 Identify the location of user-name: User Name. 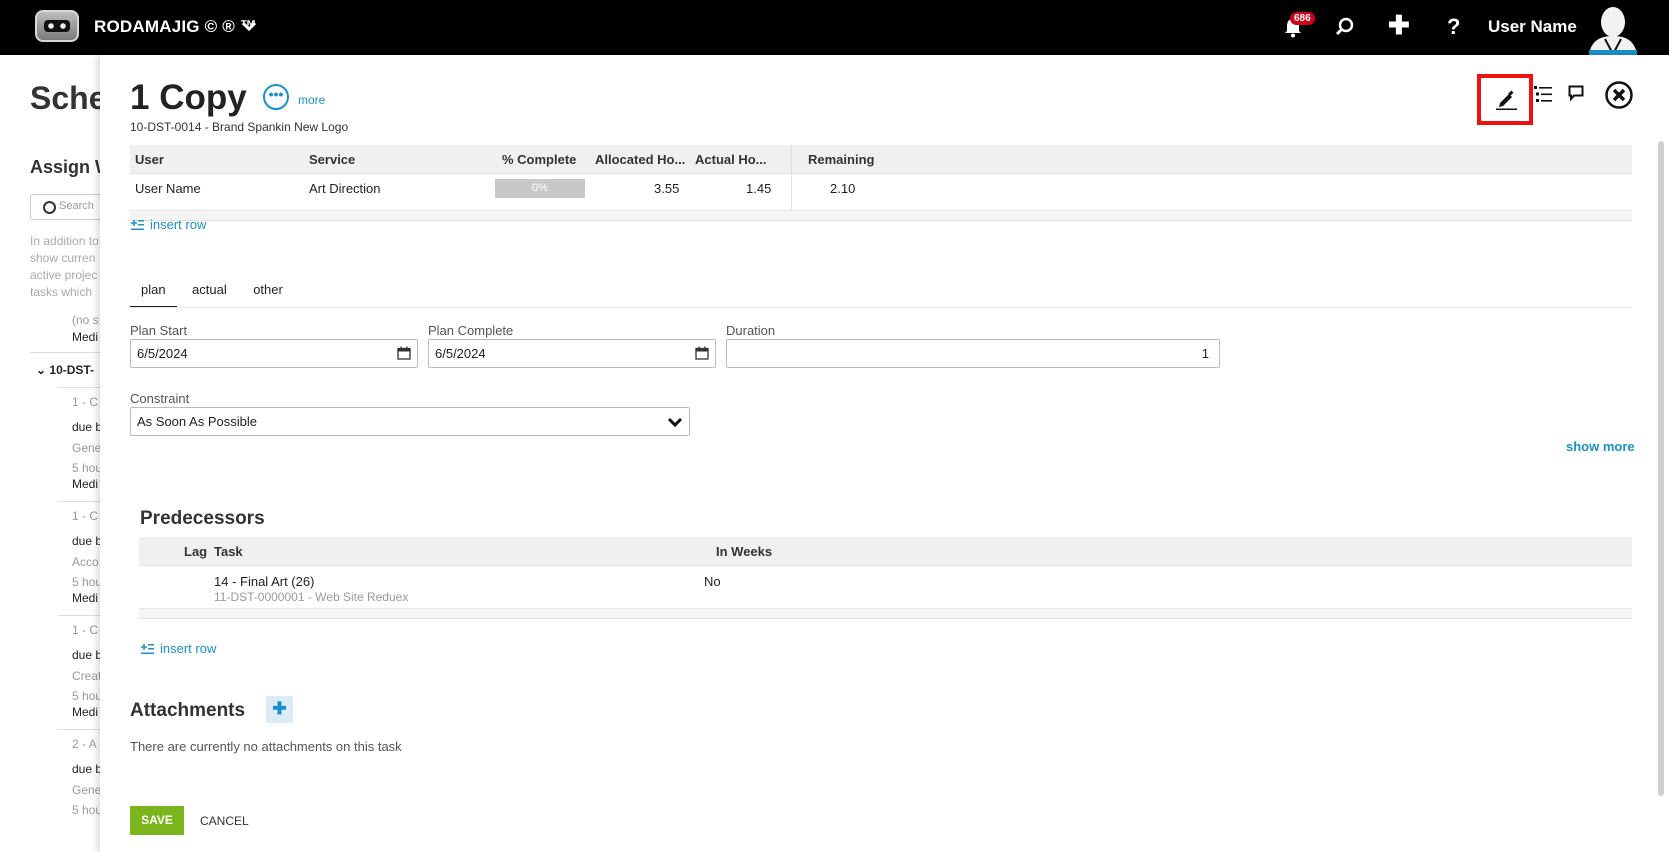
(1532, 27).